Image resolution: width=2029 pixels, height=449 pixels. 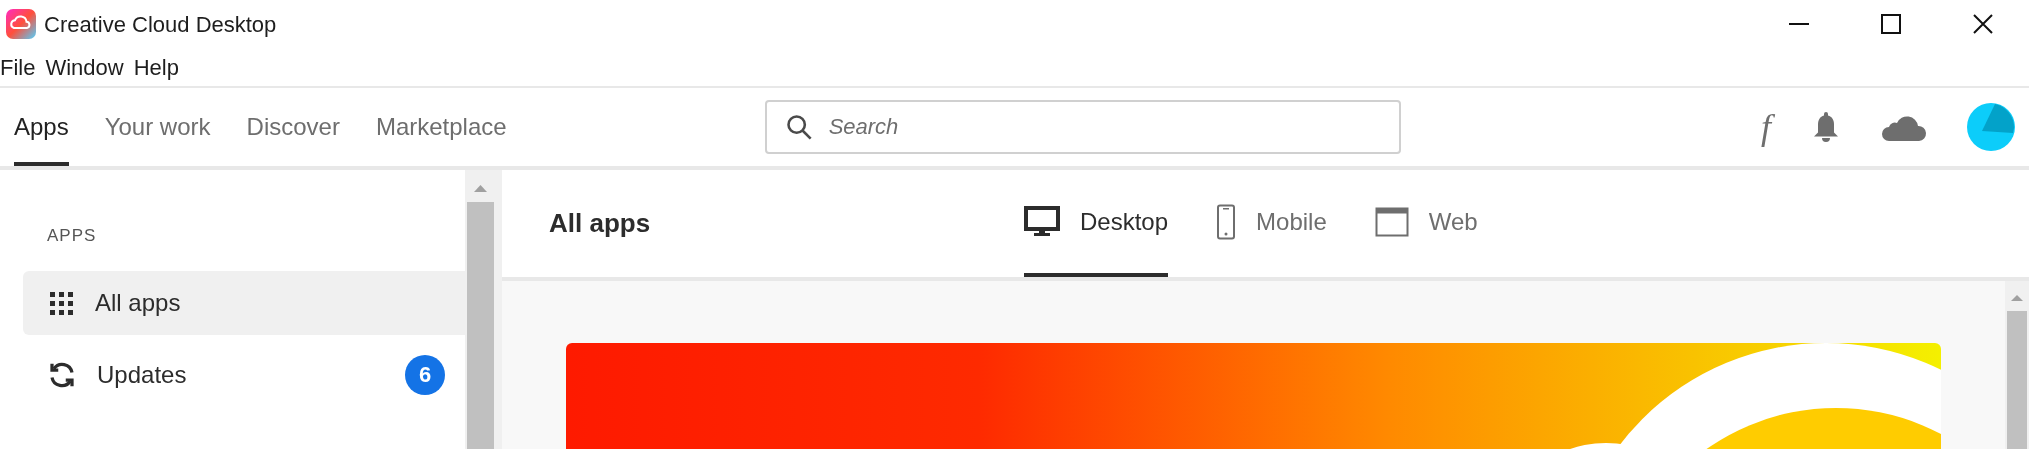 I want to click on window-title: Creative Cloud Desktop, so click(x=160, y=24).